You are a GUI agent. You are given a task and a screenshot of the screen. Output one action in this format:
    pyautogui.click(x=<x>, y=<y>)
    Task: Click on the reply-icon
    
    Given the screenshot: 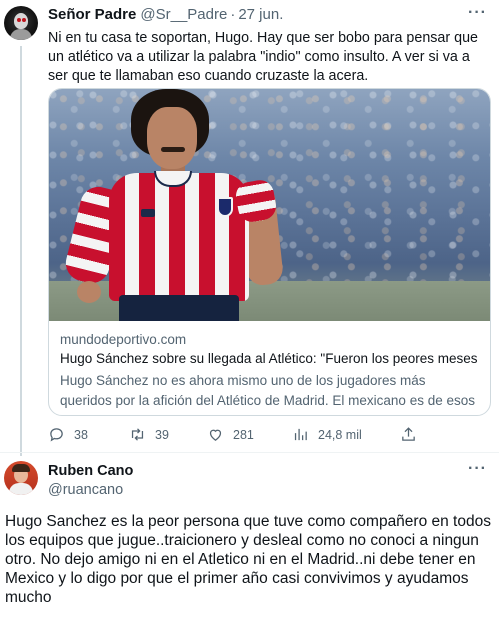 What is the action you would take?
    pyautogui.click(x=56, y=435)
    